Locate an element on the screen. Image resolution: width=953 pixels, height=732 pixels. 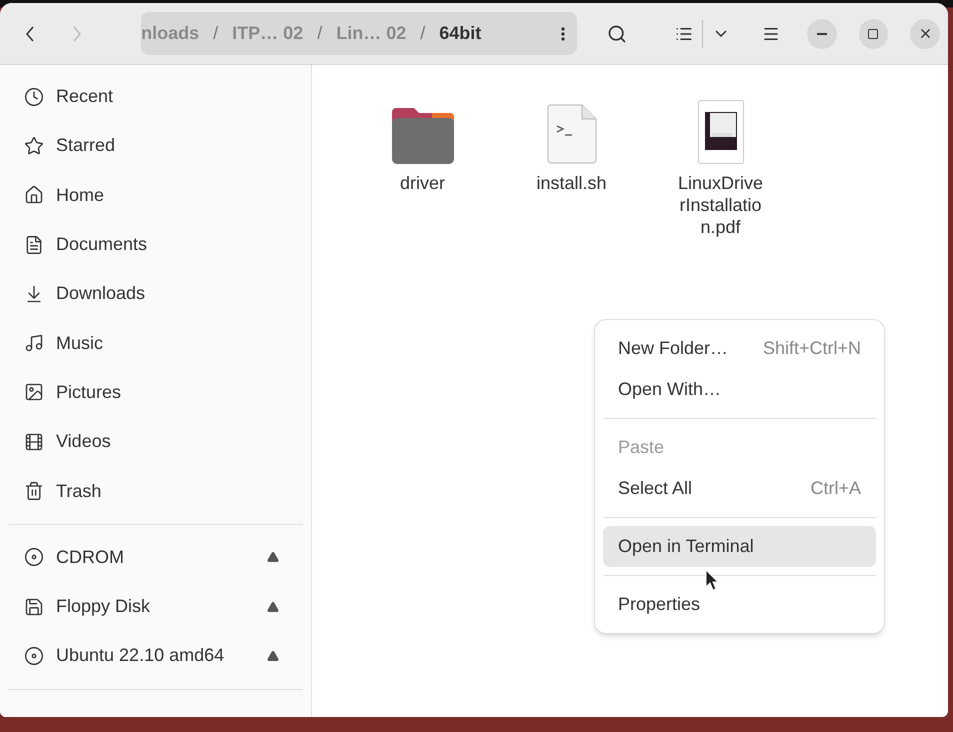
more-options-icon is located at coordinates (562, 33).